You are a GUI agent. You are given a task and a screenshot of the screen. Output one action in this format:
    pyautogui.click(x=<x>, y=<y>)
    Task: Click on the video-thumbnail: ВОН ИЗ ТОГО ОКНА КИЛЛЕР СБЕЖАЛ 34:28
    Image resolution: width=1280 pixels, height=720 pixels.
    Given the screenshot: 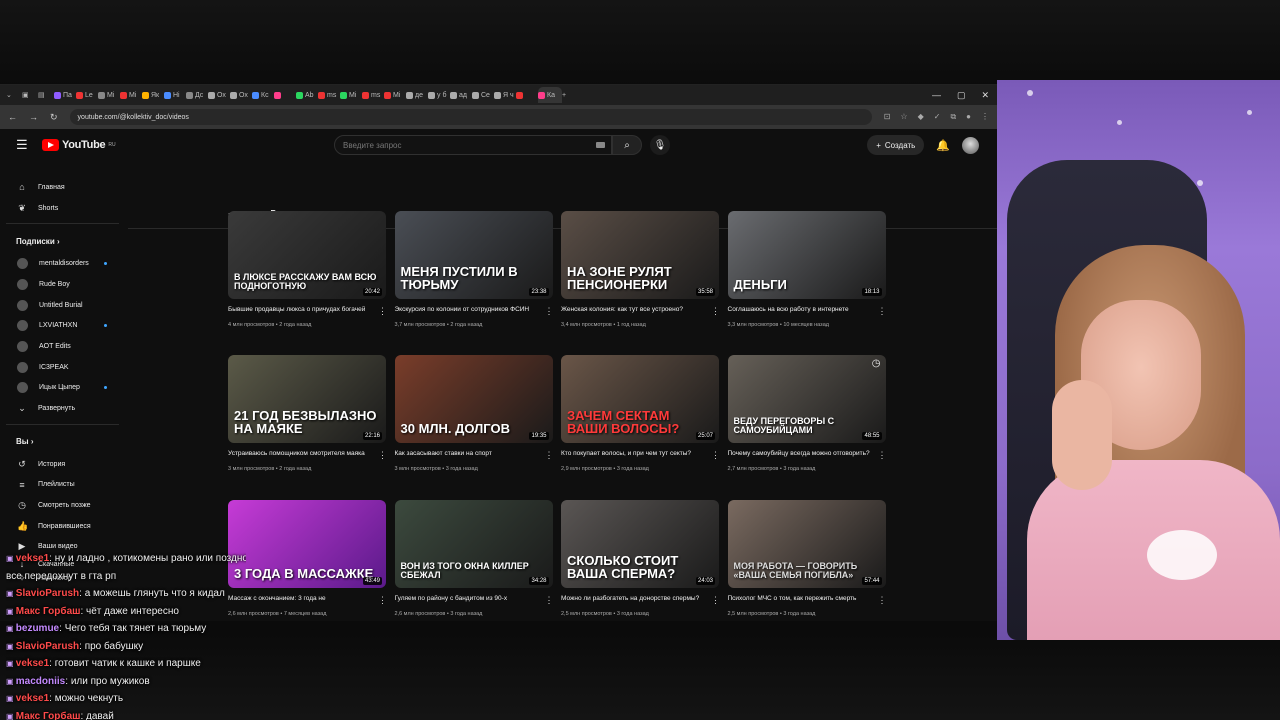 What is the action you would take?
    pyautogui.click(x=473, y=544)
    